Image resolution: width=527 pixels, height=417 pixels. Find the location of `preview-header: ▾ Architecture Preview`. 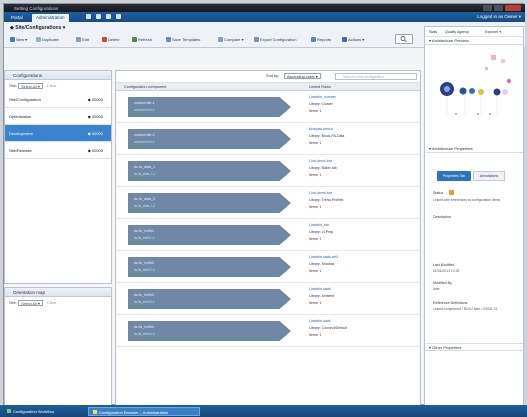

preview-header: ▾ Architecture Preview is located at coordinates (474, 41).